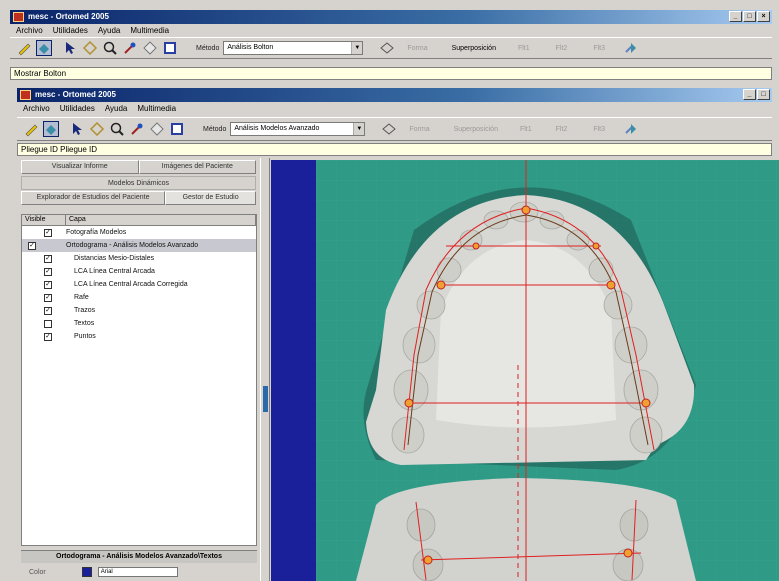 The width and height of the screenshot is (779, 581). I want to click on front-info-bar: Pliegue ID Pliegue ID, so click(394, 149).